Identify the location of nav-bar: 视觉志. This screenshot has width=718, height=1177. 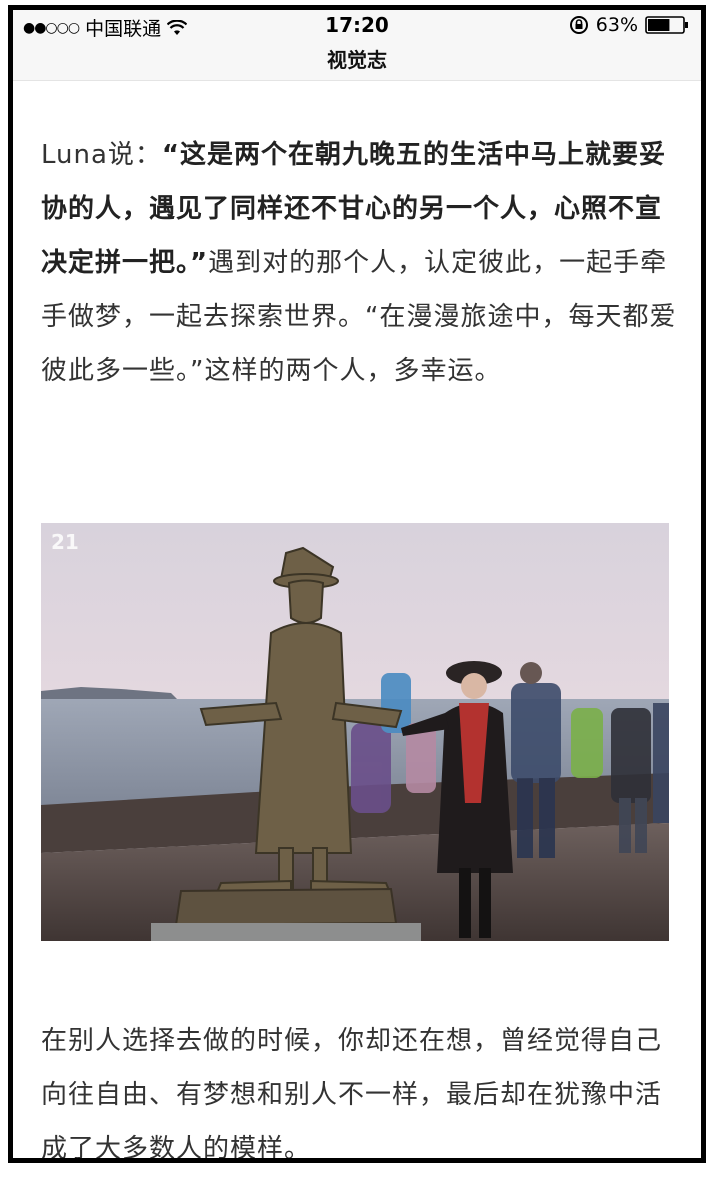
(357, 60).